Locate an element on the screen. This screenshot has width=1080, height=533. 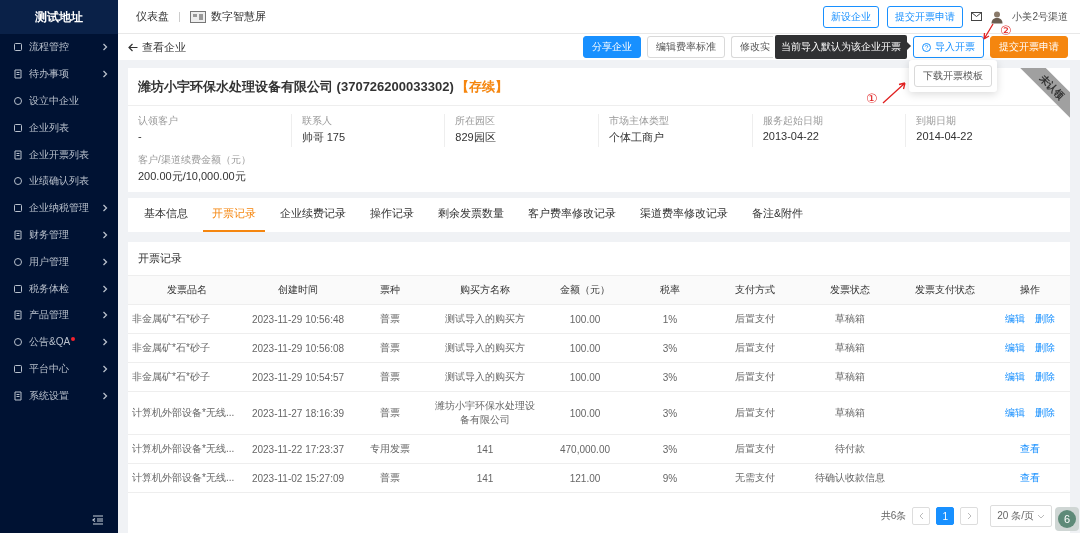
table-cell-text: 无需支付 is located at coordinates (755, 478).